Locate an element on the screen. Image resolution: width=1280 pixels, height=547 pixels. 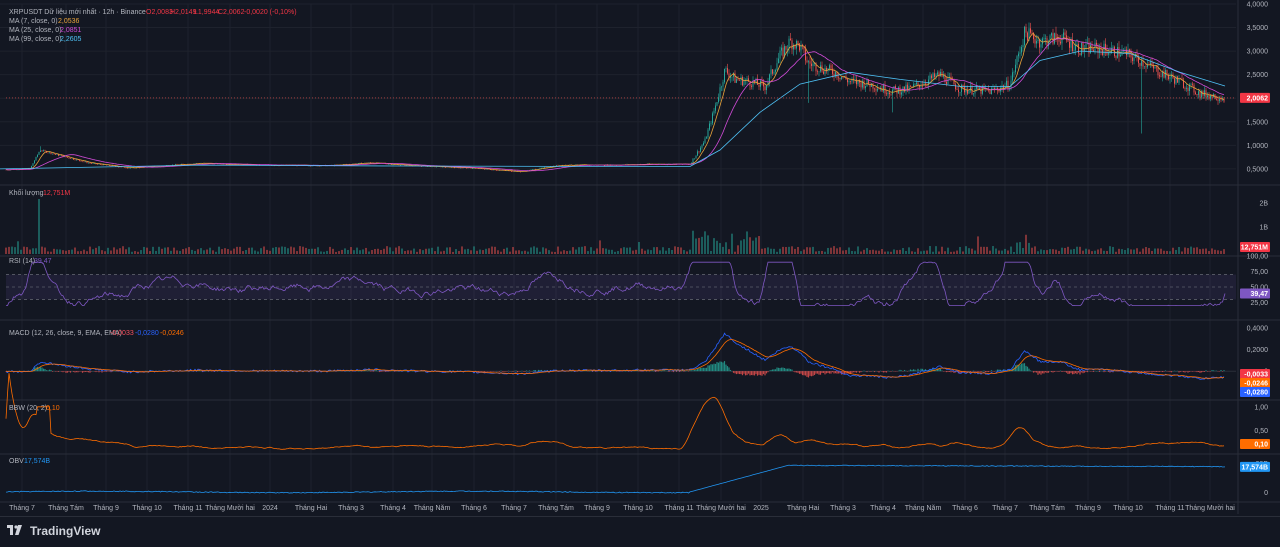
obv-title: OBV is located at coordinates (16, 461).